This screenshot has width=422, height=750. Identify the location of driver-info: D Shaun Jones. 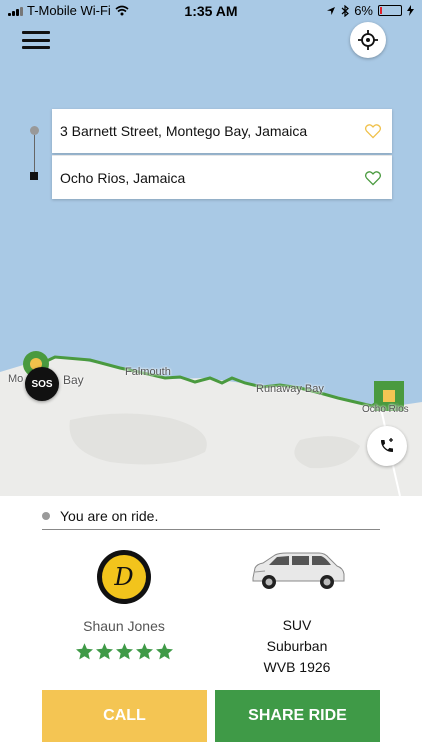
(124, 605).